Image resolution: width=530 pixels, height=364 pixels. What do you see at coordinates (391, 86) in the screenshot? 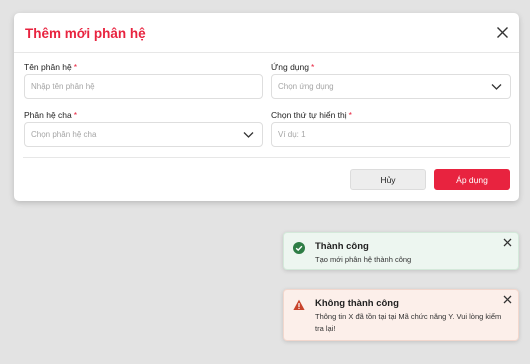
I see `application-select: Chọn ứng dụng` at bounding box center [391, 86].